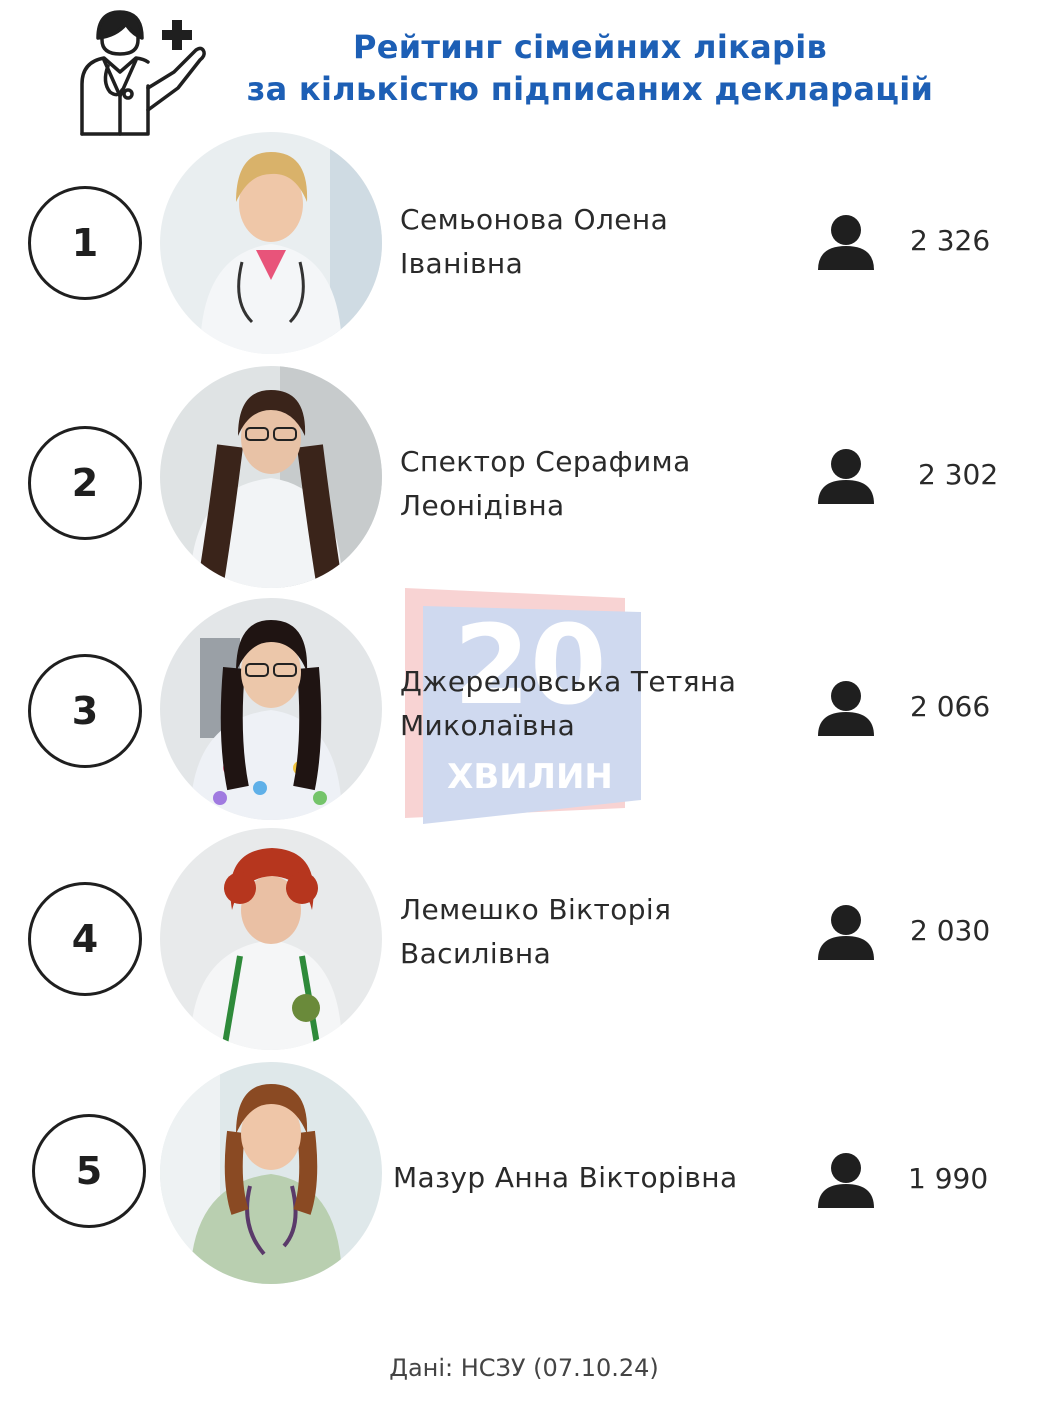  What do you see at coordinates (536, 909) in the screenshot?
I see `doctor-surname: Лемешко Вікторія` at bounding box center [536, 909].